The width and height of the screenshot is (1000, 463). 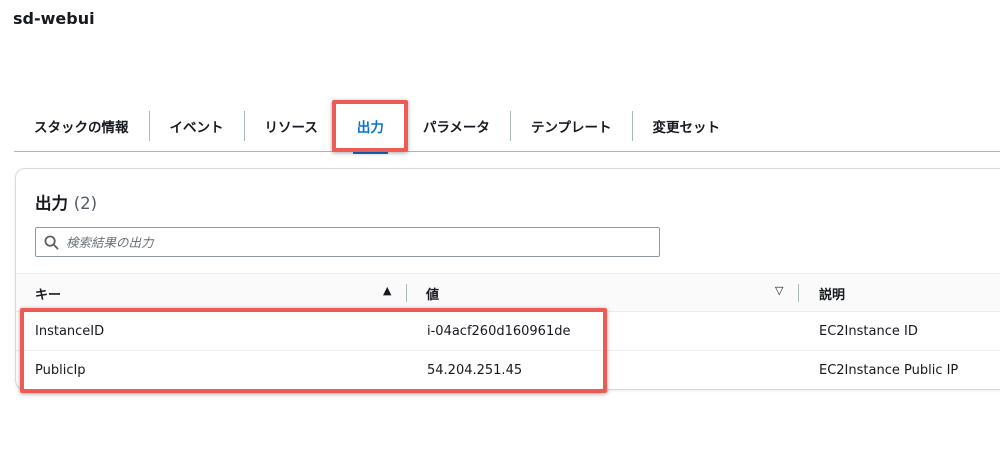 What do you see at coordinates (291, 126) in the screenshot?
I see `tab-resources: リソース` at bounding box center [291, 126].